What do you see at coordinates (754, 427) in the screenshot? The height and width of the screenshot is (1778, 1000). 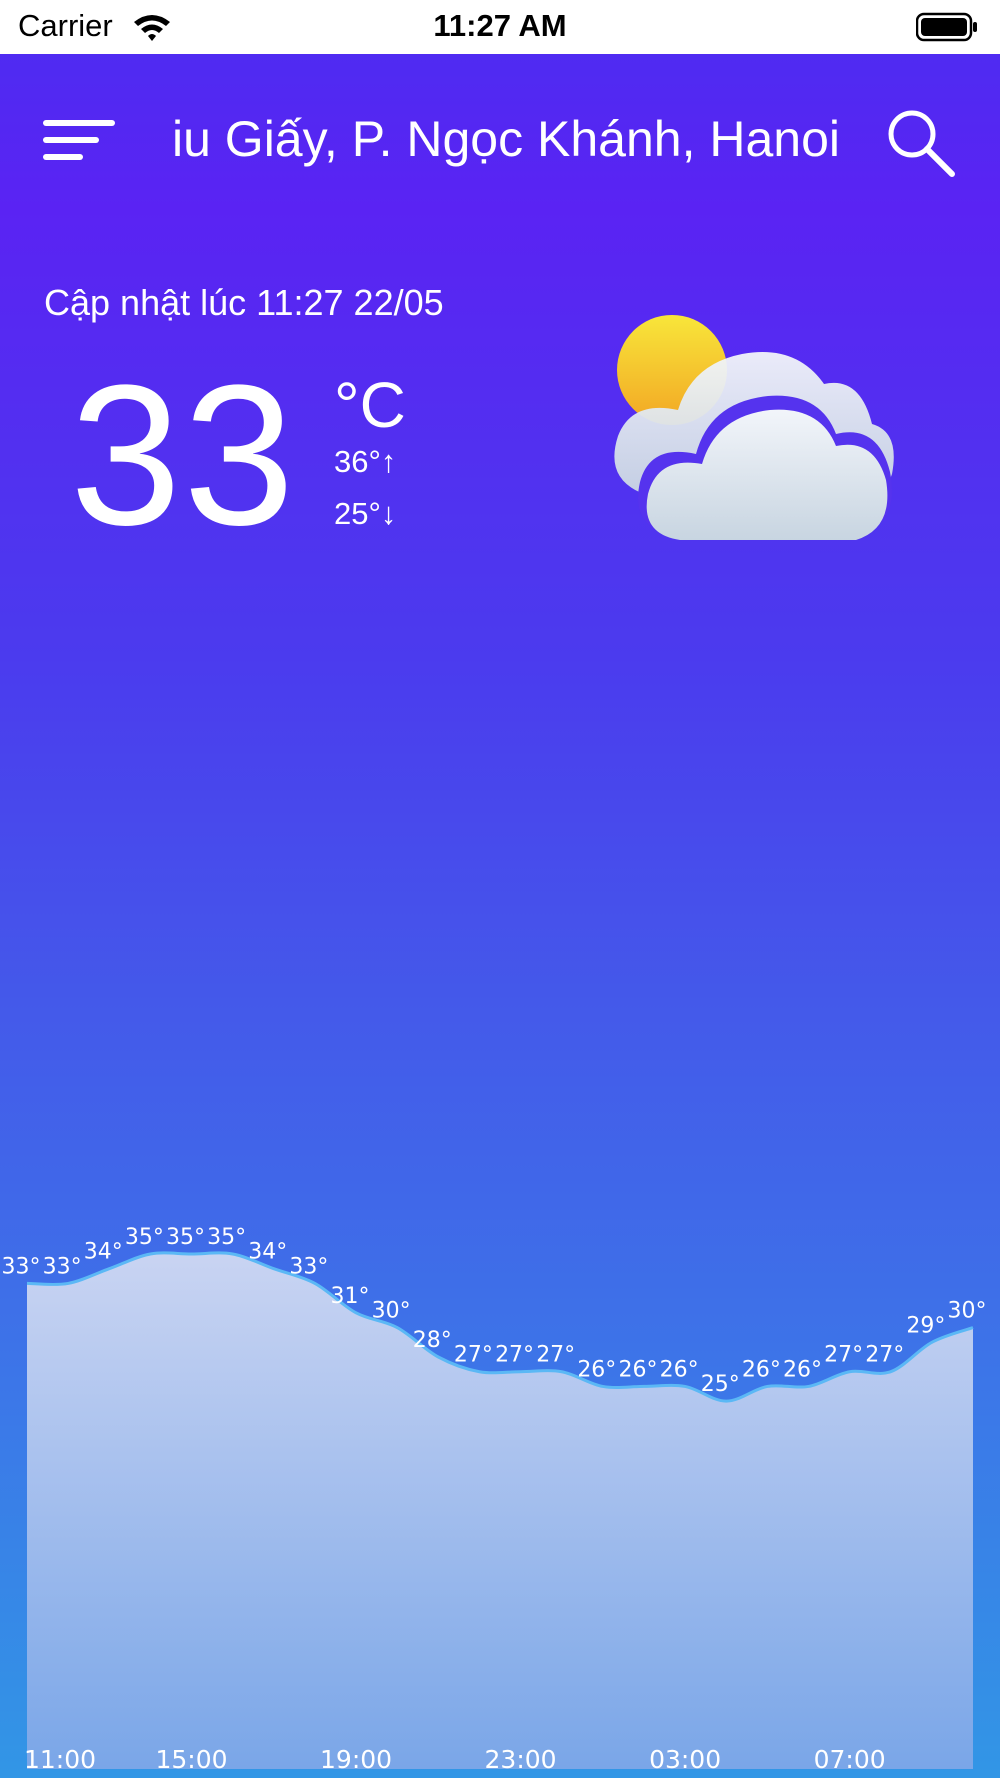 I see `partly-cloudy-icon` at bounding box center [754, 427].